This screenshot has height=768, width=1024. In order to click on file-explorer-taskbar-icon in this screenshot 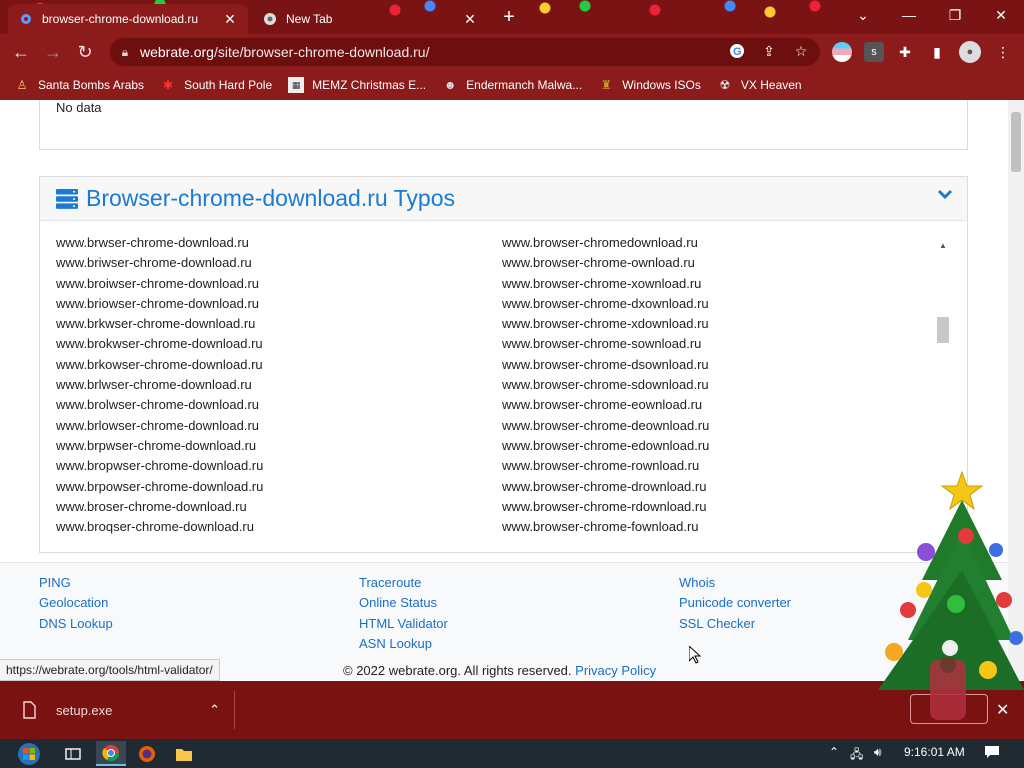, I will do `click(184, 753)`.